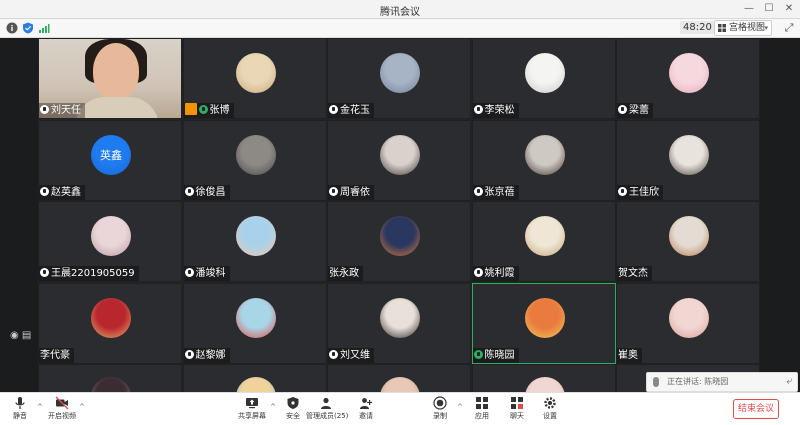  I want to click on participant-tile: 李荣松, so click(543, 78).